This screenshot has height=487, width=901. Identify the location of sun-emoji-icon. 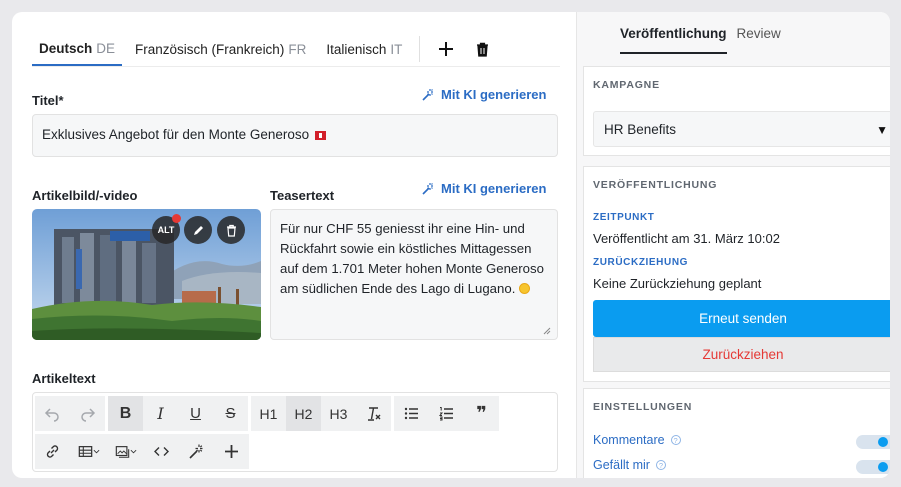
(525, 288).